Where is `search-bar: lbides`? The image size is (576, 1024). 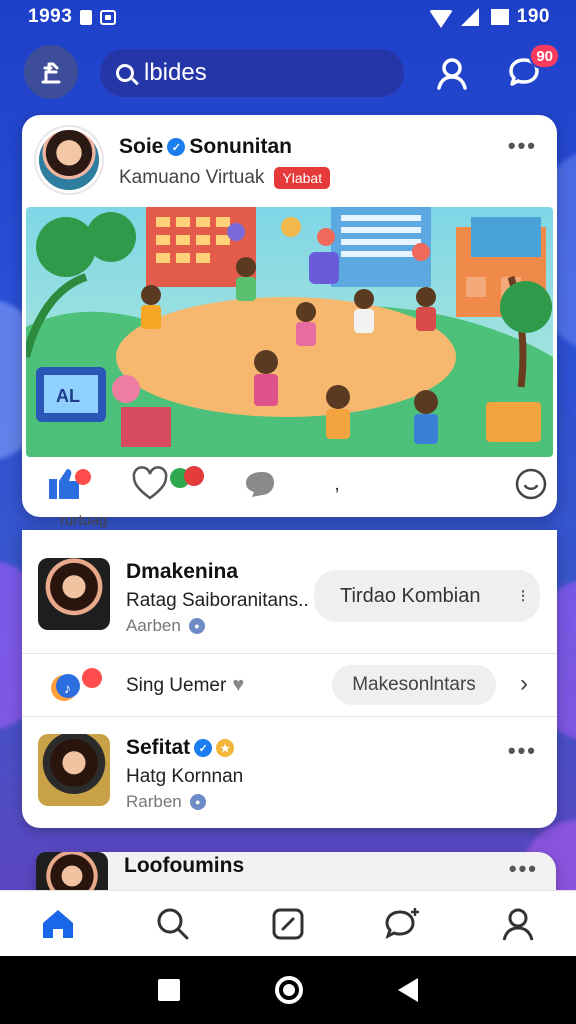 search-bar: lbides is located at coordinates (252, 73).